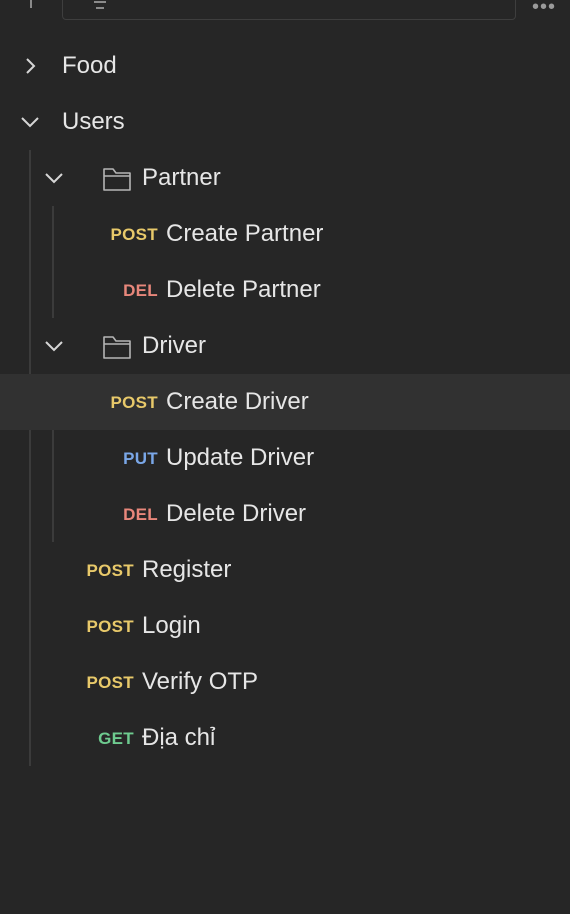  I want to click on request-label: Update Driver, so click(240, 457).